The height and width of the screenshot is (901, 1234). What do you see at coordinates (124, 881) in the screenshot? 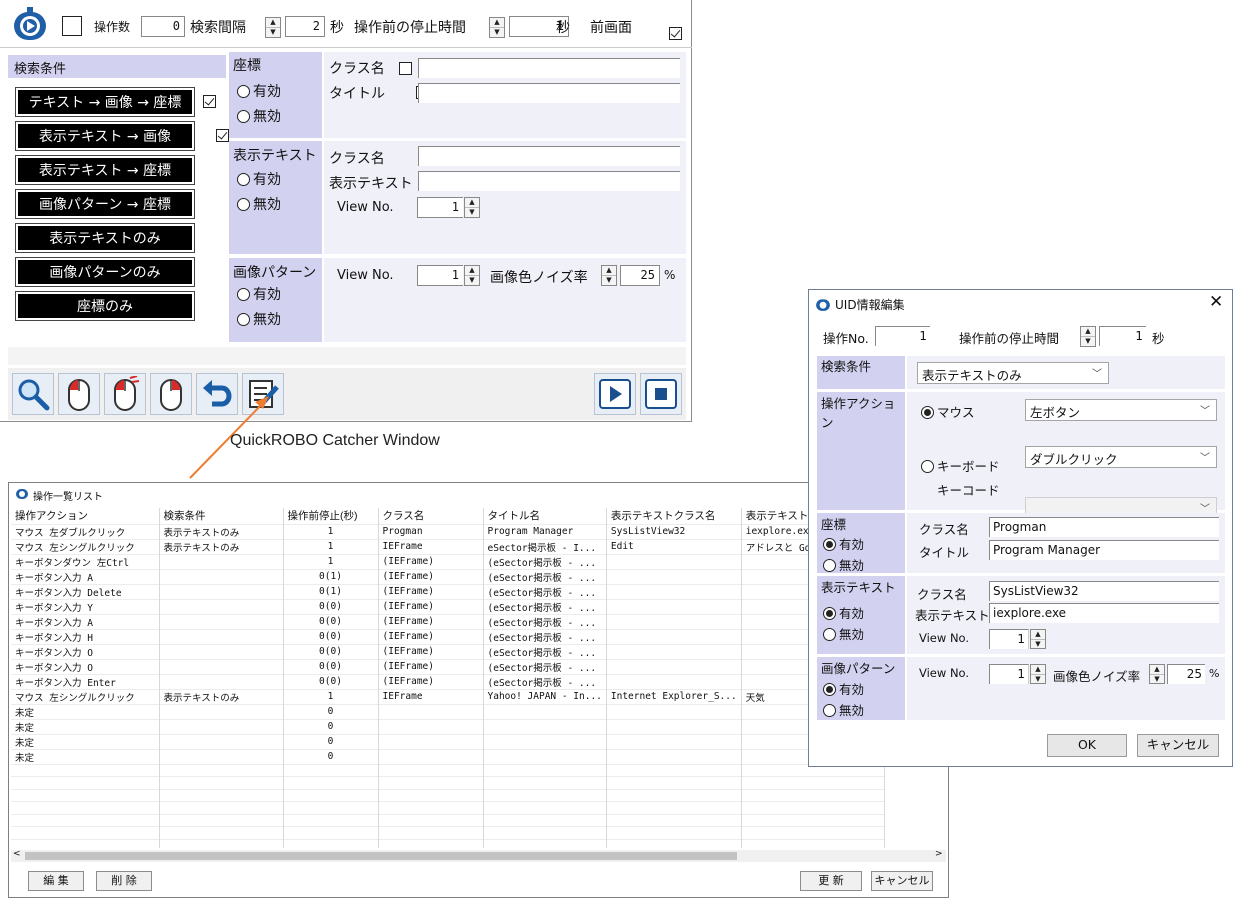
I see `delete-button: 削 除` at bounding box center [124, 881].